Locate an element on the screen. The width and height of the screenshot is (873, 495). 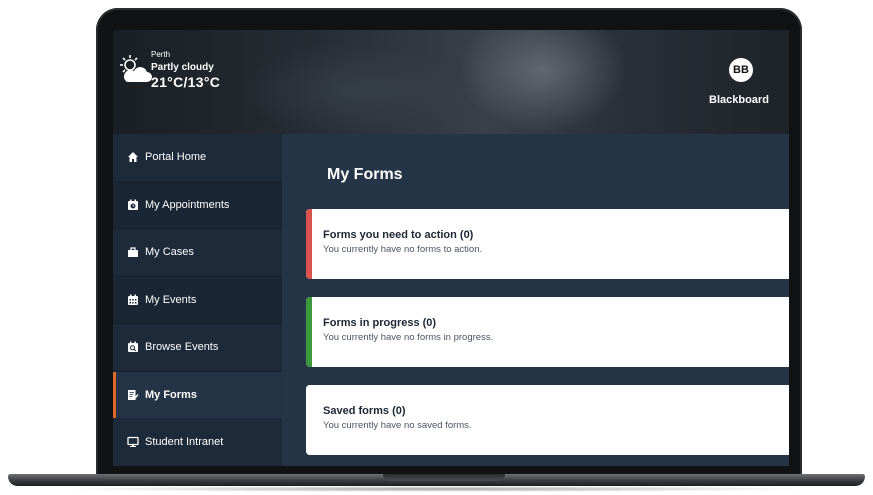
blackboard-label: Blackboard is located at coordinates (739, 100).